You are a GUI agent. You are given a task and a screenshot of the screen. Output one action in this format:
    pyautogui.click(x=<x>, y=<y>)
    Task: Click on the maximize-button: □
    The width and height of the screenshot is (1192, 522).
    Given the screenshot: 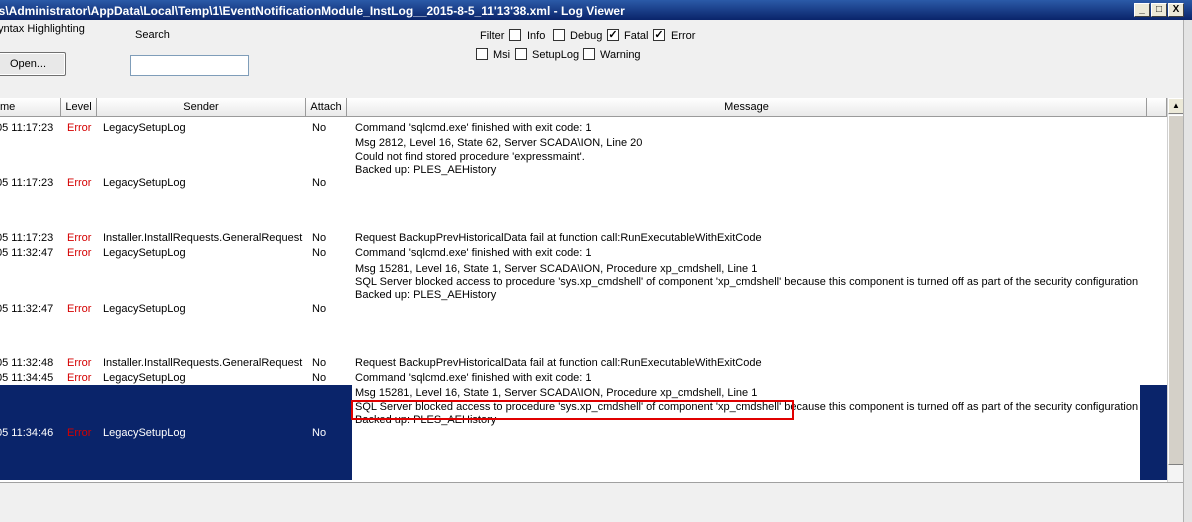 What is the action you would take?
    pyautogui.click(x=1159, y=10)
    